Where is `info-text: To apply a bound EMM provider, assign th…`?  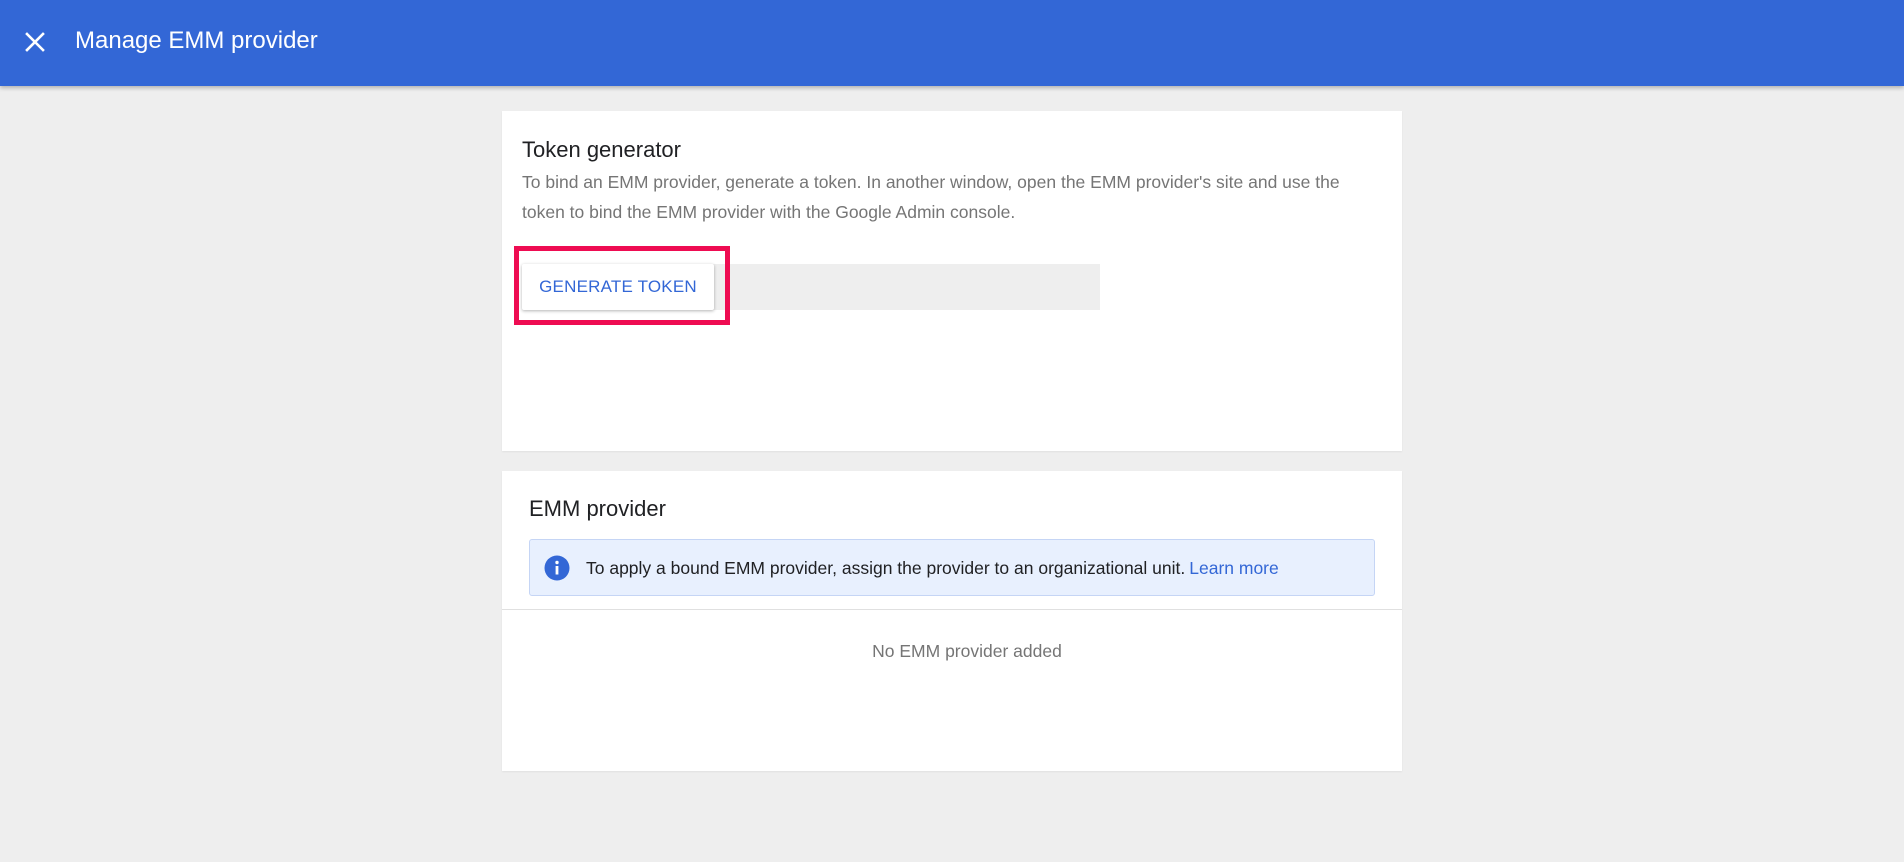 info-text: To apply a bound EMM provider, assign th… is located at coordinates (886, 568).